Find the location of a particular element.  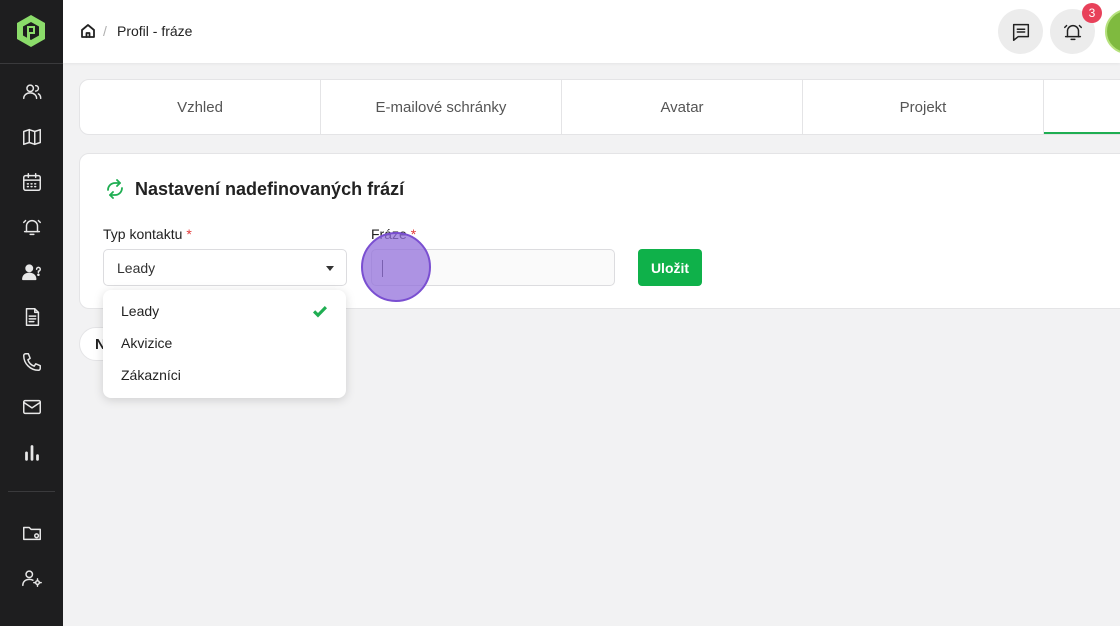

notification-badge: 3 is located at coordinates (1092, 13).